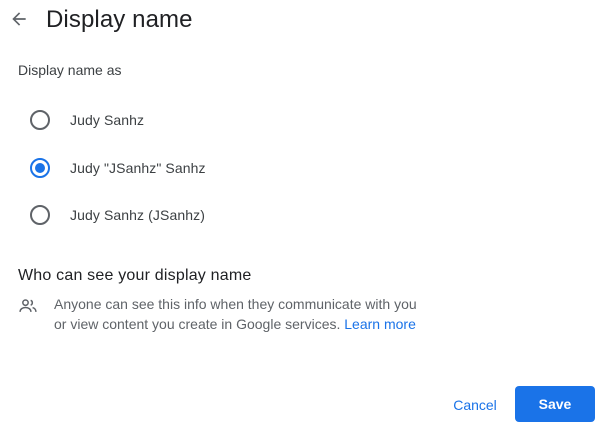  Describe the element at coordinates (137, 215) in the screenshot. I see `radio-option-label: Judy Sanhz (JSanhz)` at that location.